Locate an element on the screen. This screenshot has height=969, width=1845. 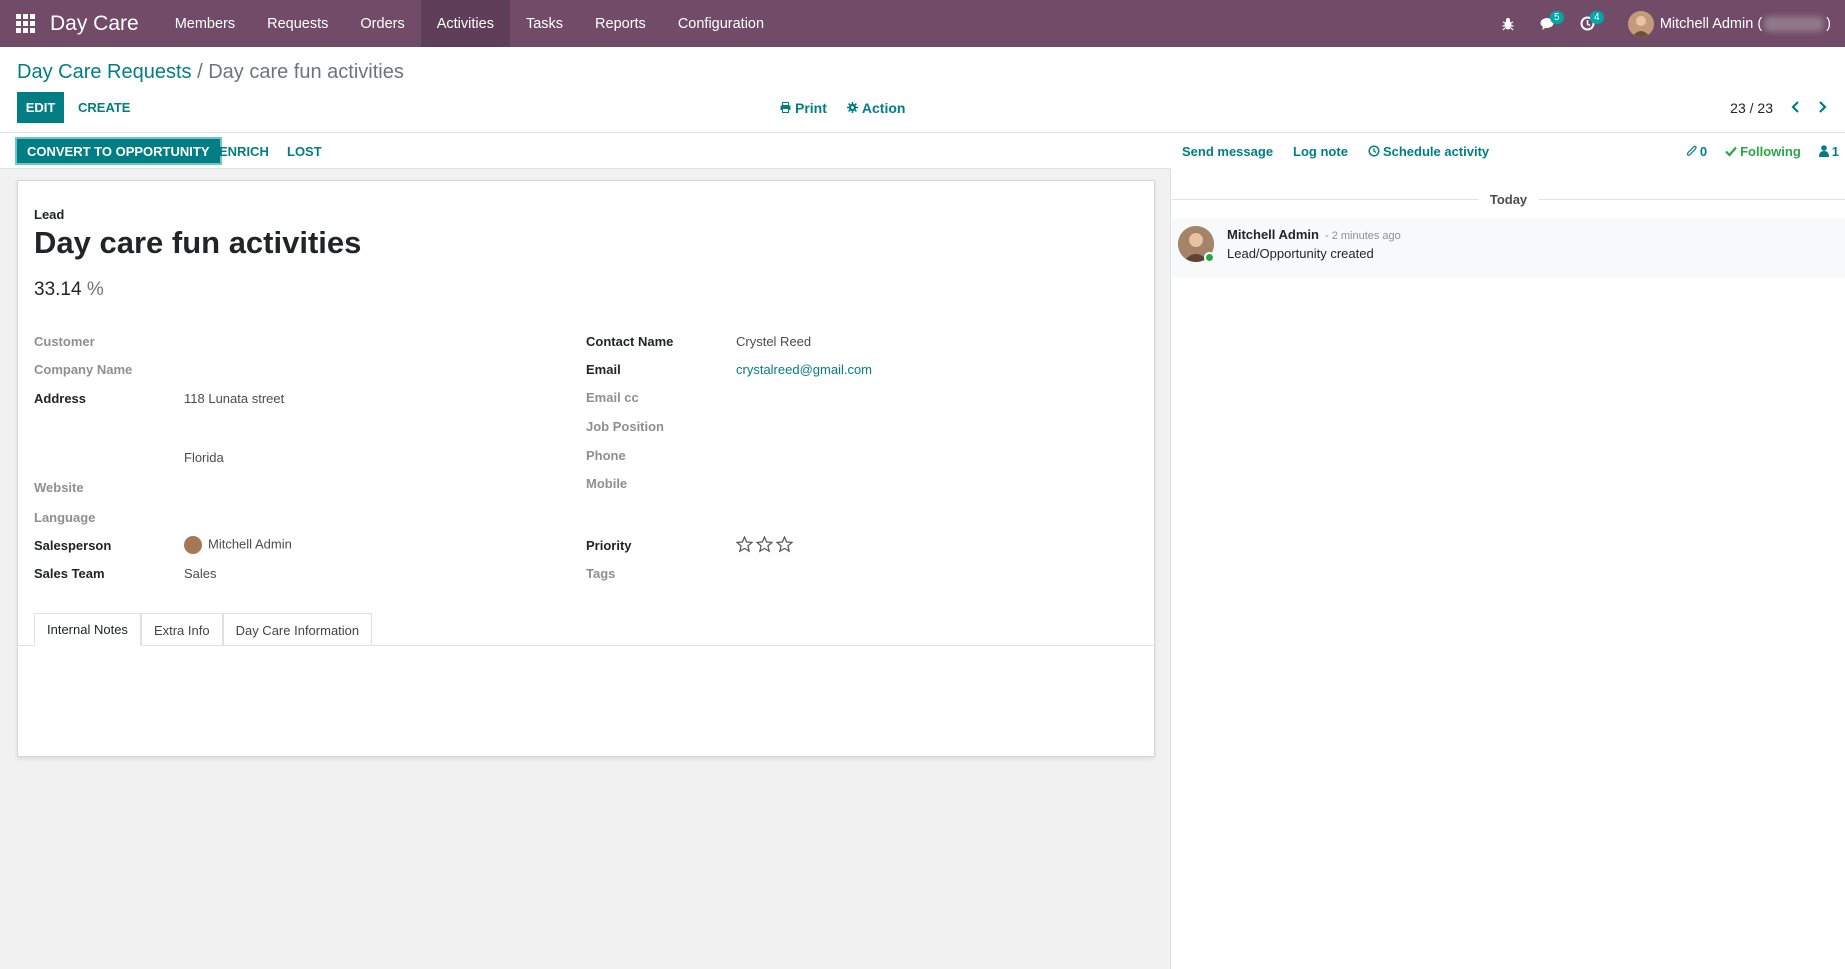
following-button: Following is located at coordinates (1763, 151).